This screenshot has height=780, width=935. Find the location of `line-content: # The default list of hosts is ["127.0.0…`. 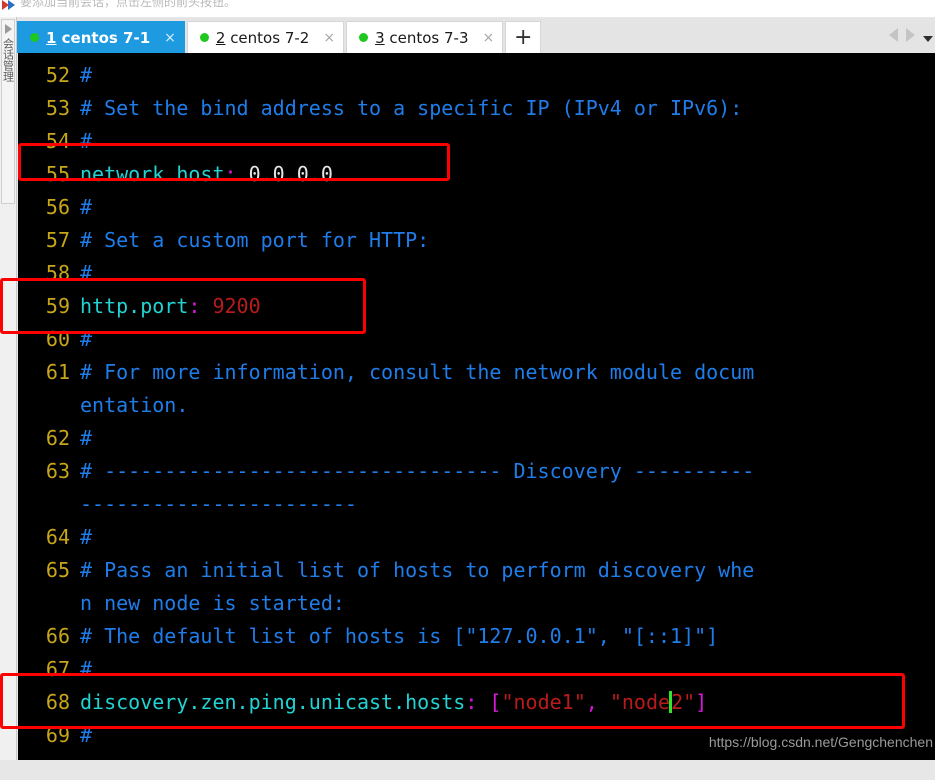

line-content: # The default list of hosts is ["127.0.0… is located at coordinates (507, 636).